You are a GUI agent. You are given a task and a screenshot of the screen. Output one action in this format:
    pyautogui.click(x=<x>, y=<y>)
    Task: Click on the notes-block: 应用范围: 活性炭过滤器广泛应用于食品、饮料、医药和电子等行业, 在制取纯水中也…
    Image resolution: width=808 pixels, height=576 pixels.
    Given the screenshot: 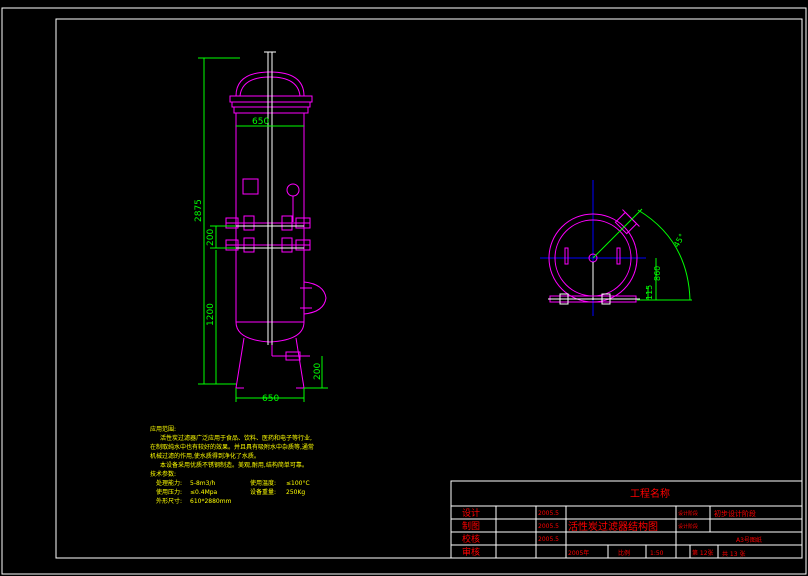 What is the action you would take?
    pyautogui.click(x=232, y=465)
    